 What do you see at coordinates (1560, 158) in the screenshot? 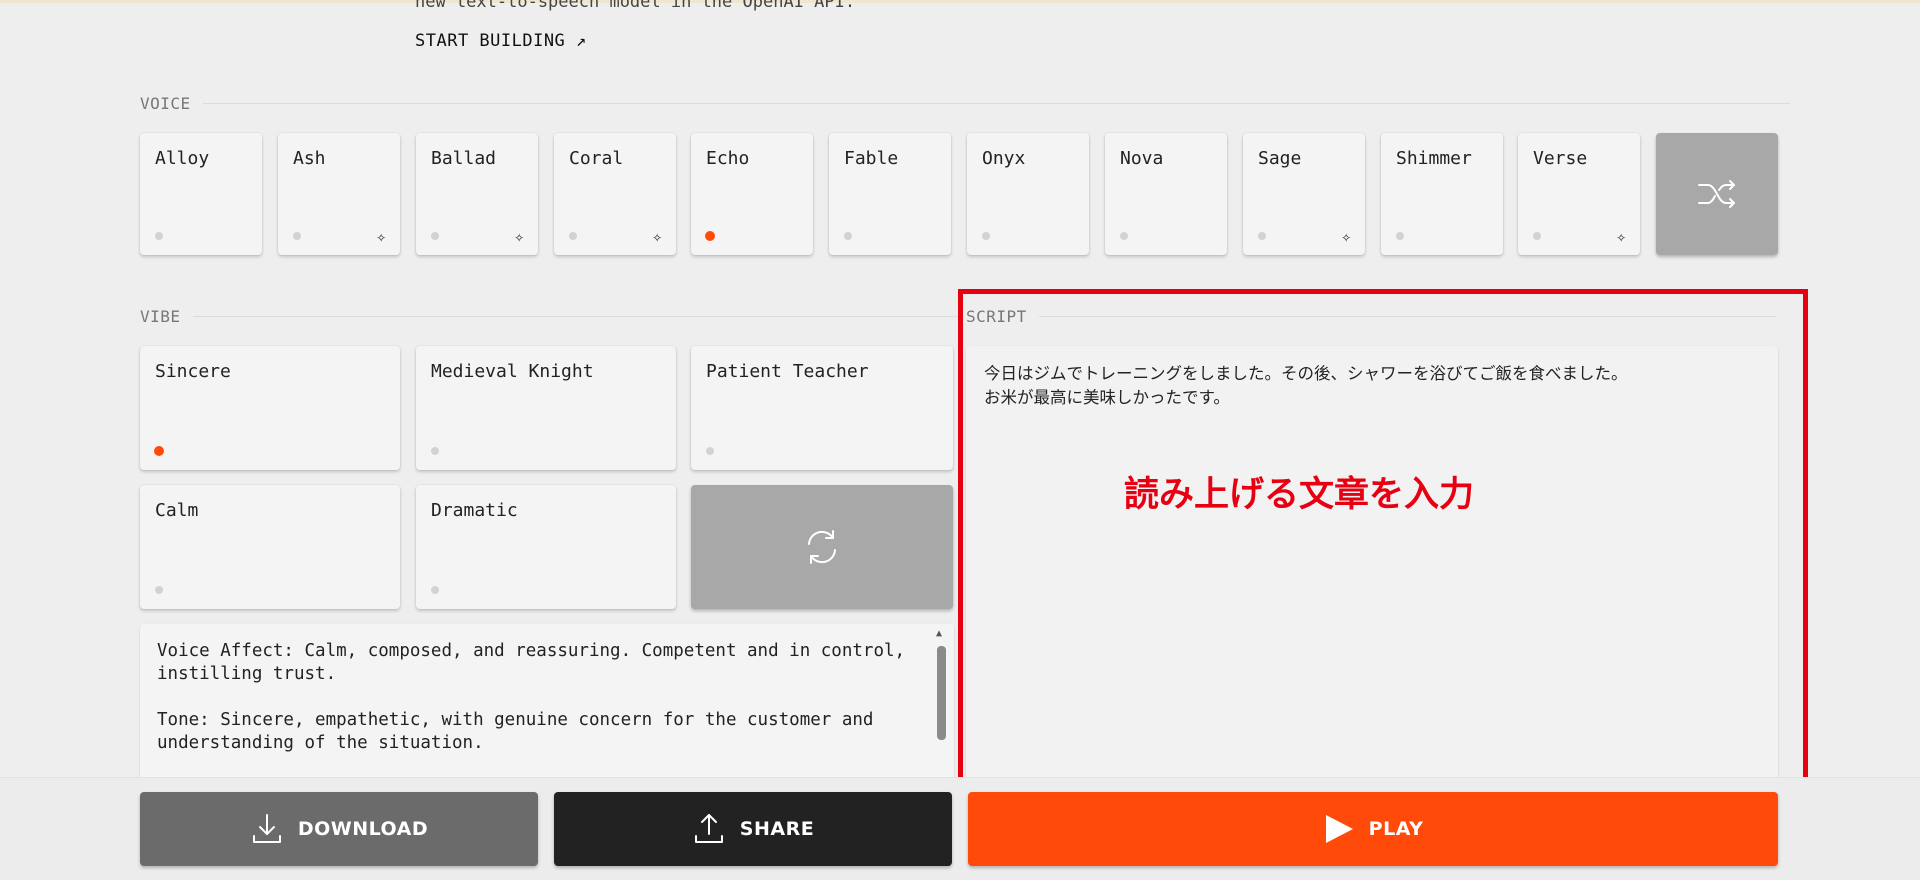
I see `voice-option-label: Verse` at bounding box center [1560, 158].